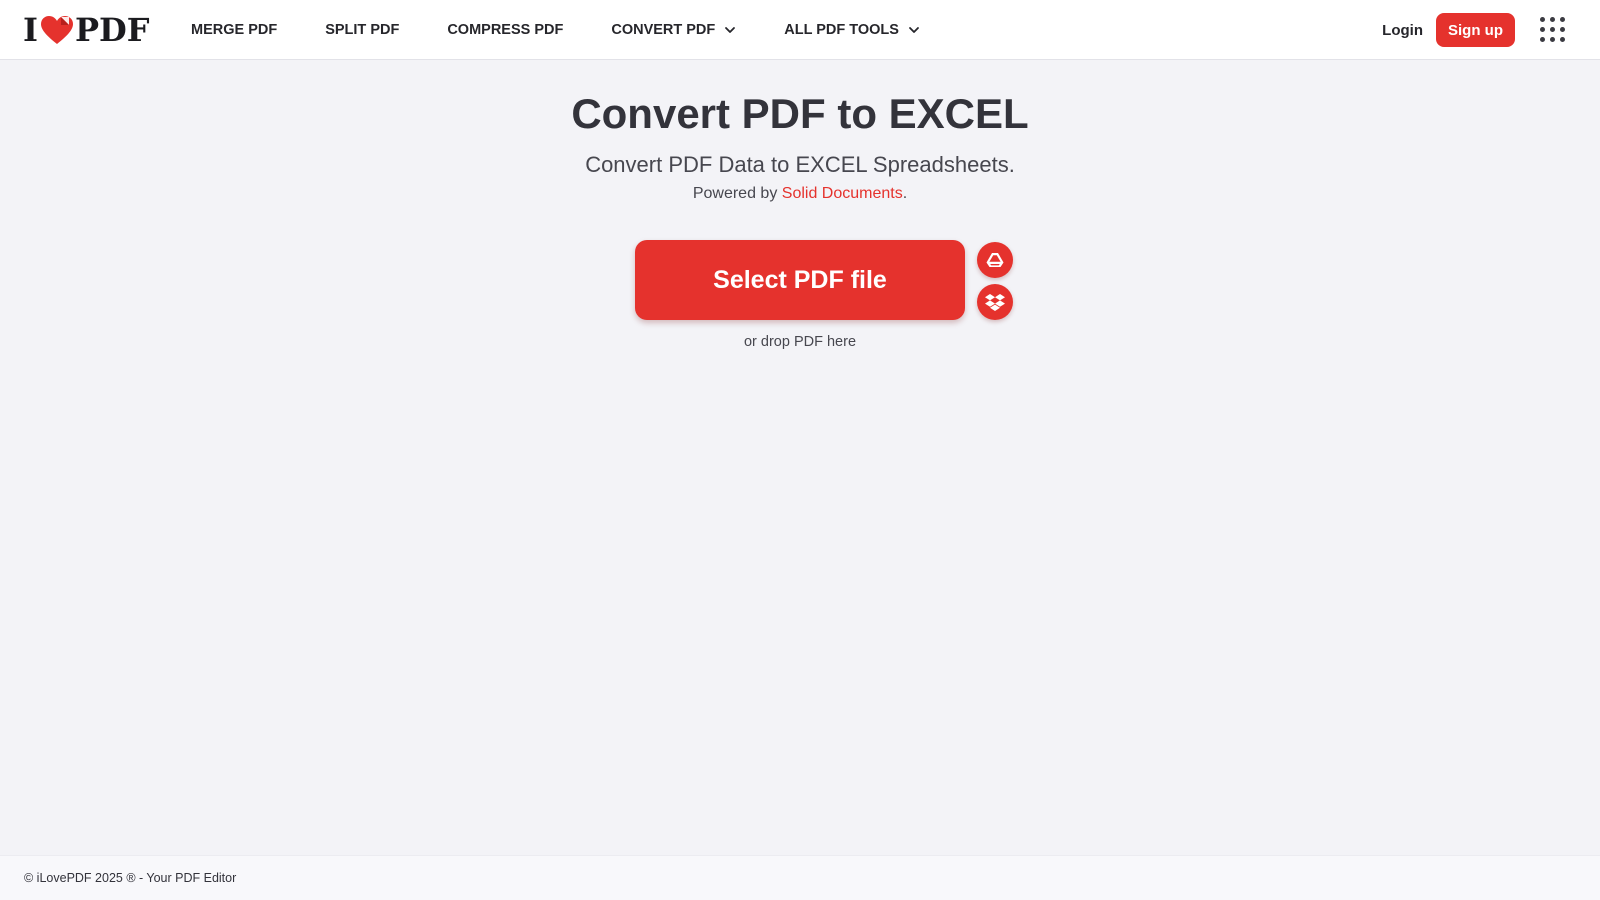  Describe the element at coordinates (841, 30) in the screenshot. I see `nav-item-label: ALL PDF TOOLS` at that location.